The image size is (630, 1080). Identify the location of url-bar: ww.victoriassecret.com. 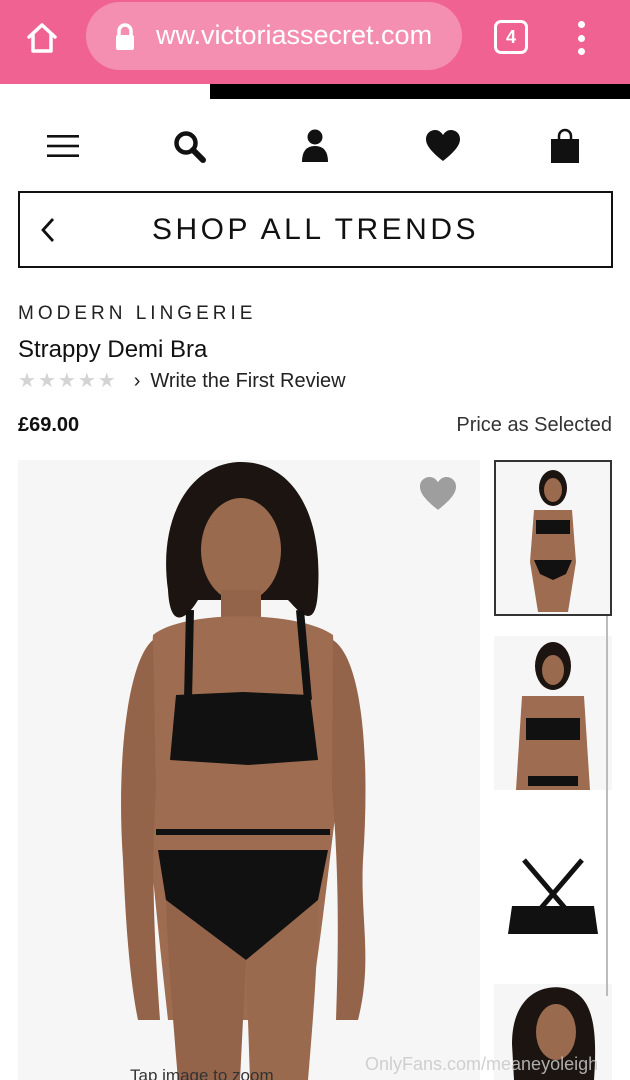
(274, 36).